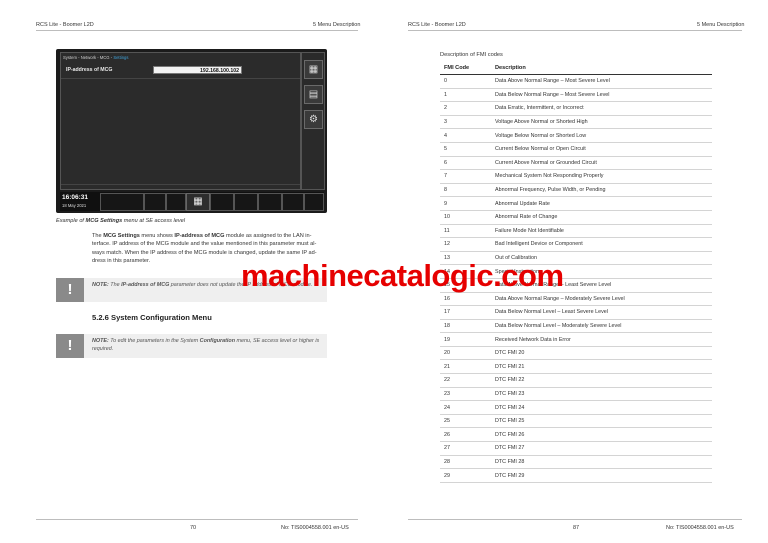 This screenshot has height=543, width=768. Describe the element at coordinates (465, 81) in the screenshot. I see `fmi-code-cell: 0` at that location.